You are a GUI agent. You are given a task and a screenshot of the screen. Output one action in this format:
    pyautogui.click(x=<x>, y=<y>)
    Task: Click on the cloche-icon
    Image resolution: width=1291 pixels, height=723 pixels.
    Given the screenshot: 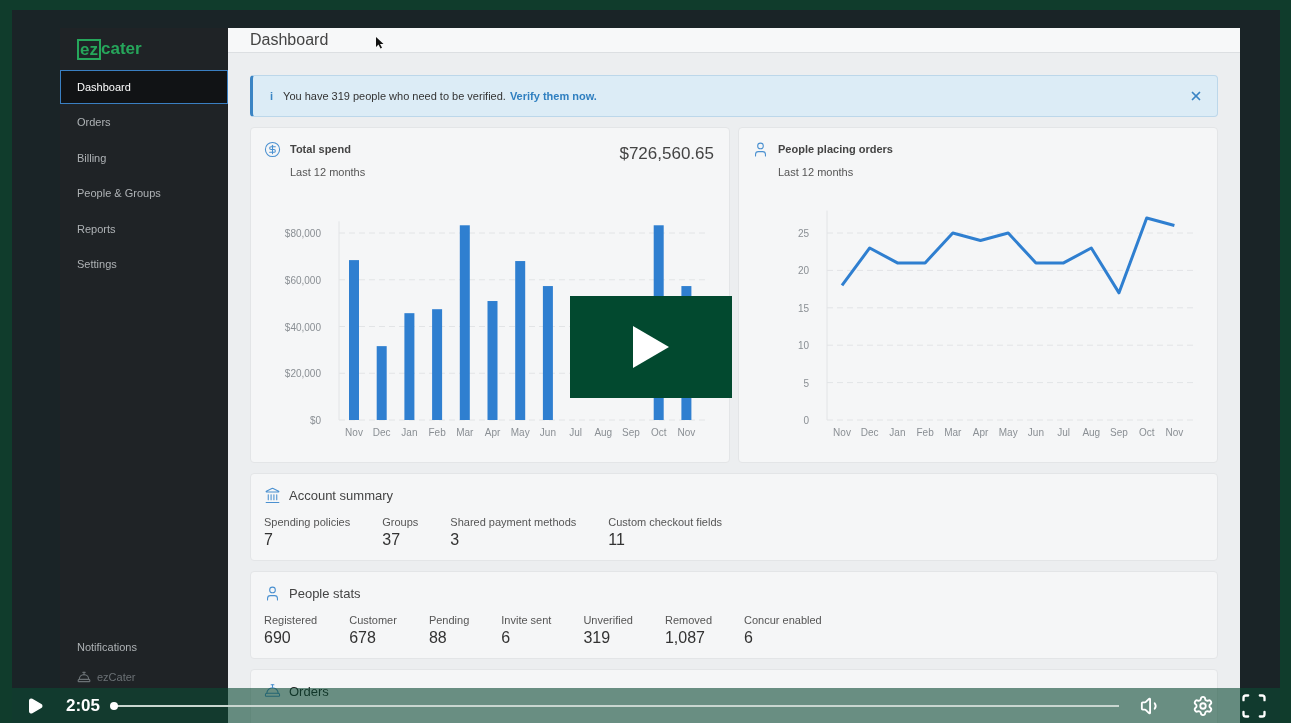 What is the action you would take?
    pyautogui.click(x=272, y=690)
    